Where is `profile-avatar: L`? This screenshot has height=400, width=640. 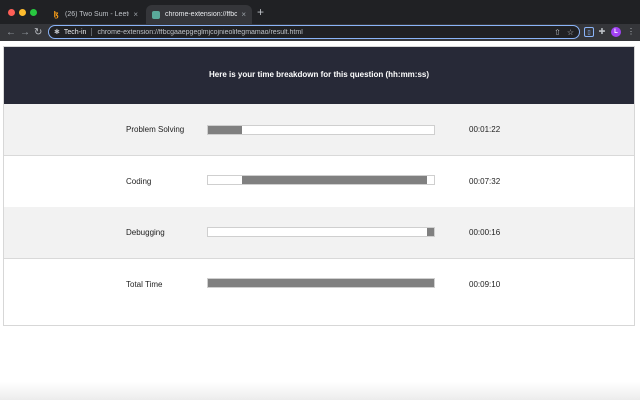
profile-avatar: L is located at coordinates (616, 32).